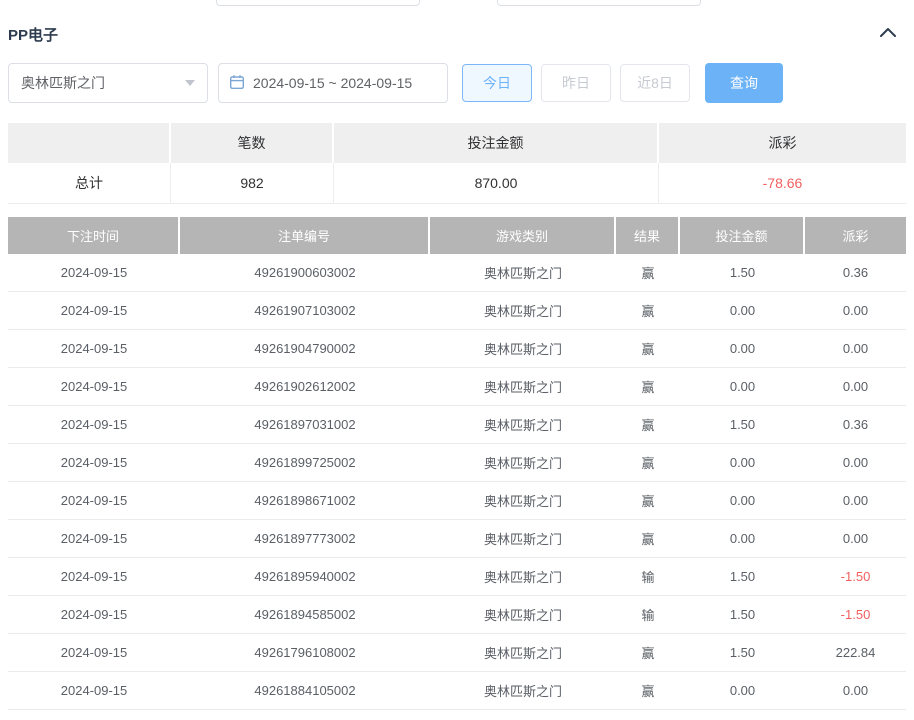  I want to click on bet-table-header-row: 下注时间 注单编号 游戏类别 结果 投注金额 派彩, so click(457, 235).